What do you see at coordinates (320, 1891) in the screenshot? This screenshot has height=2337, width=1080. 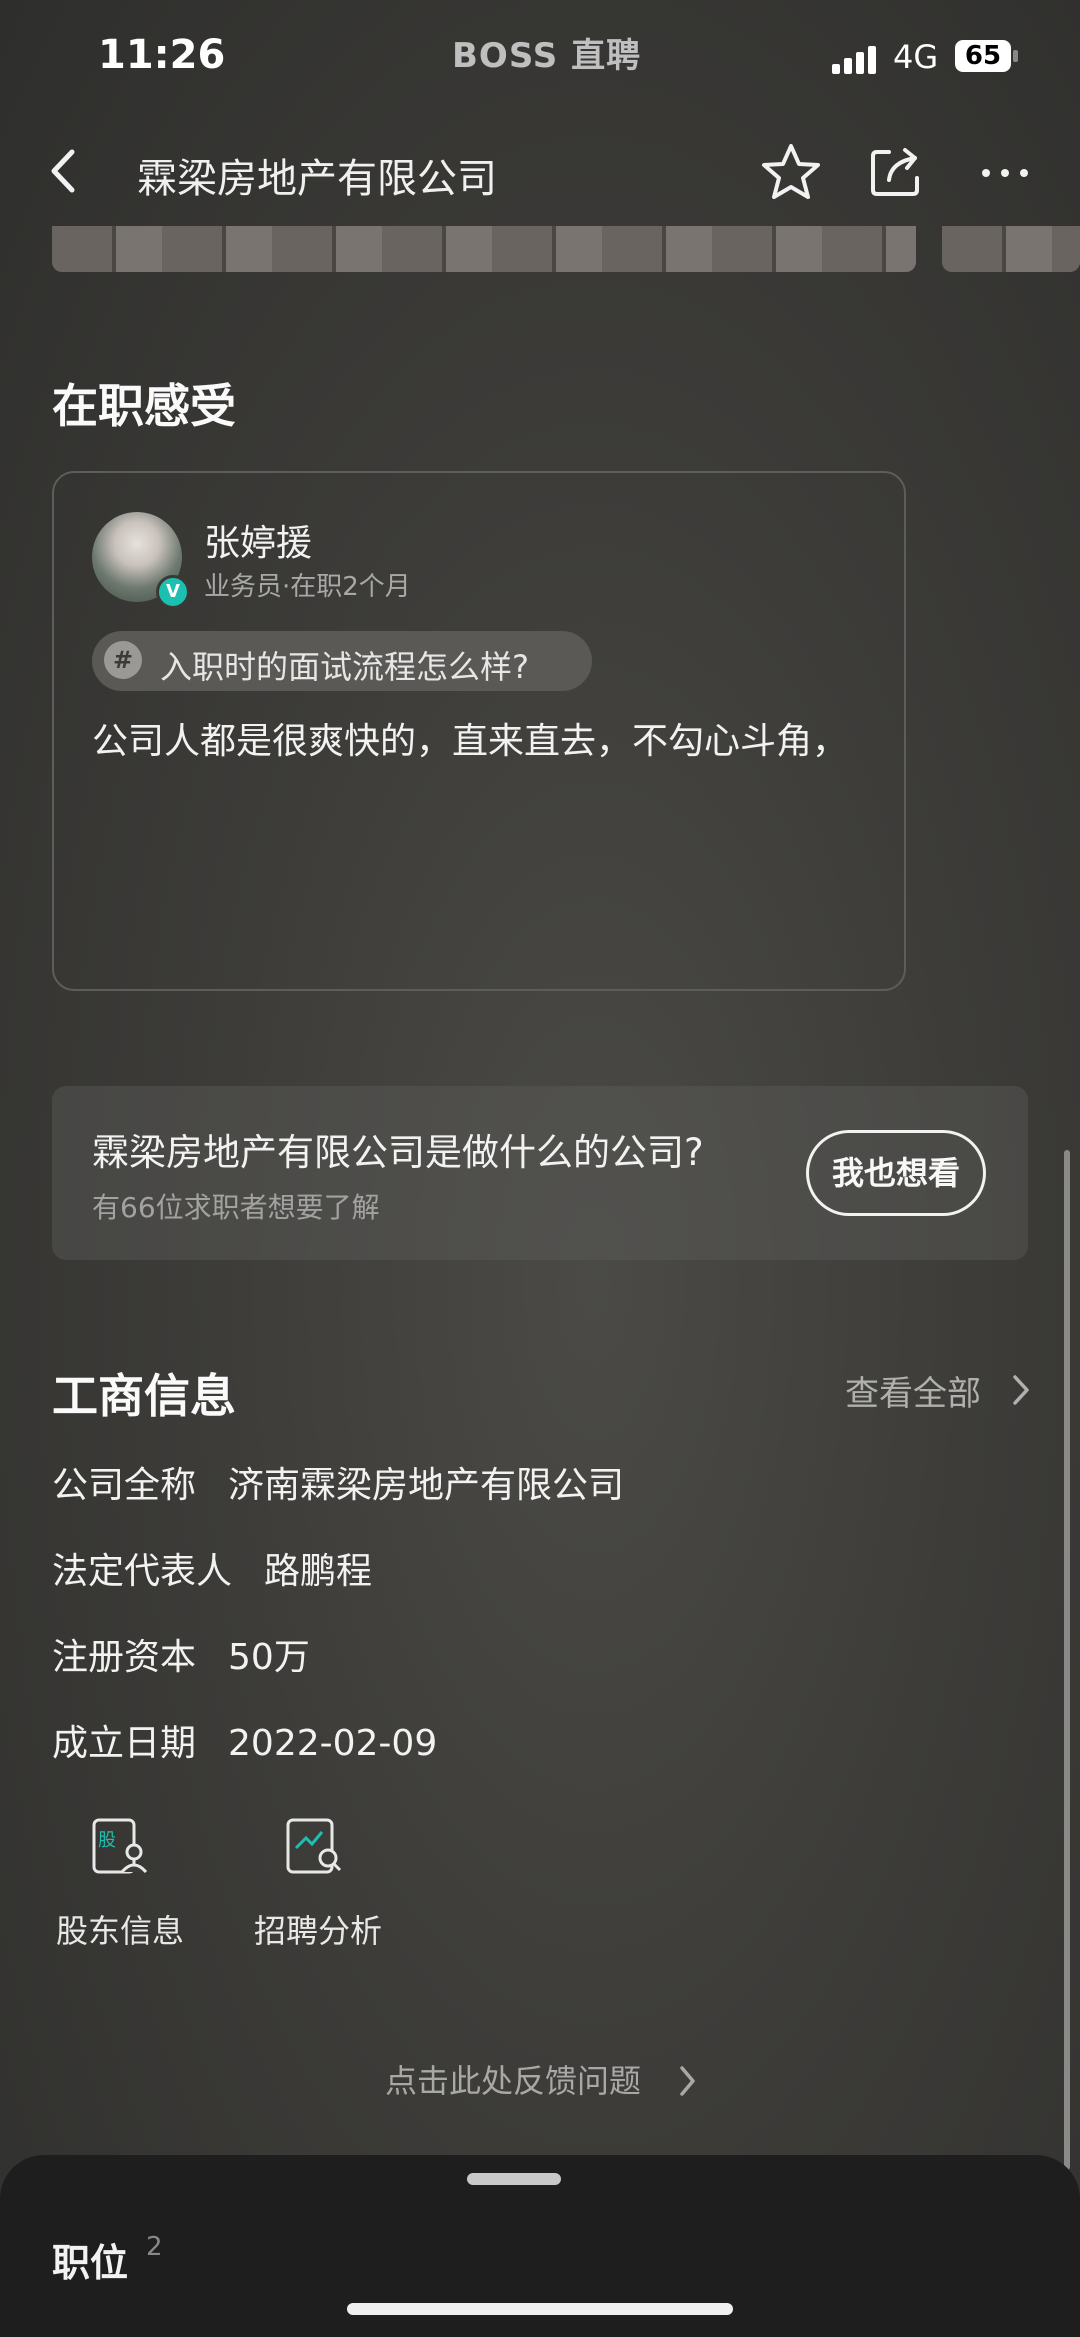 I see `recruit-analysis-button: 招聘分析` at bounding box center [320, 1891].